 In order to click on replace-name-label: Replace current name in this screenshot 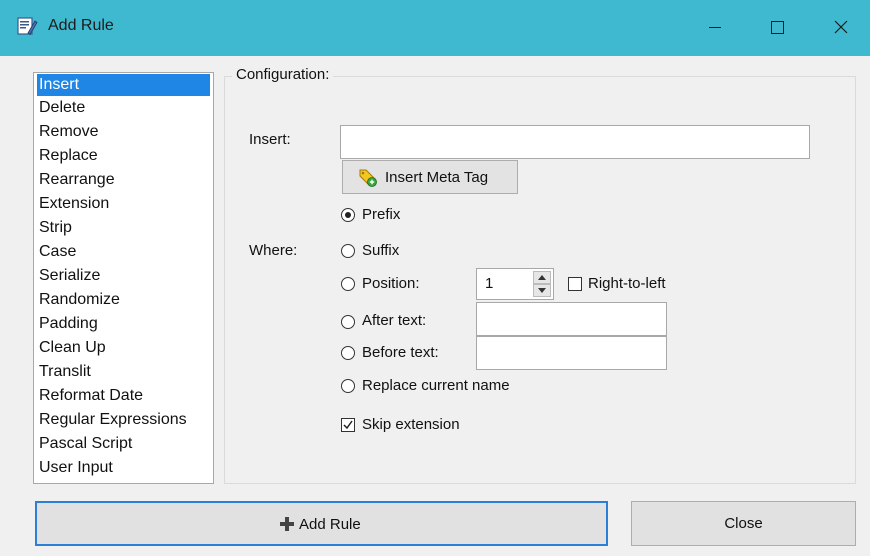, I will do `click(436, 385)`.